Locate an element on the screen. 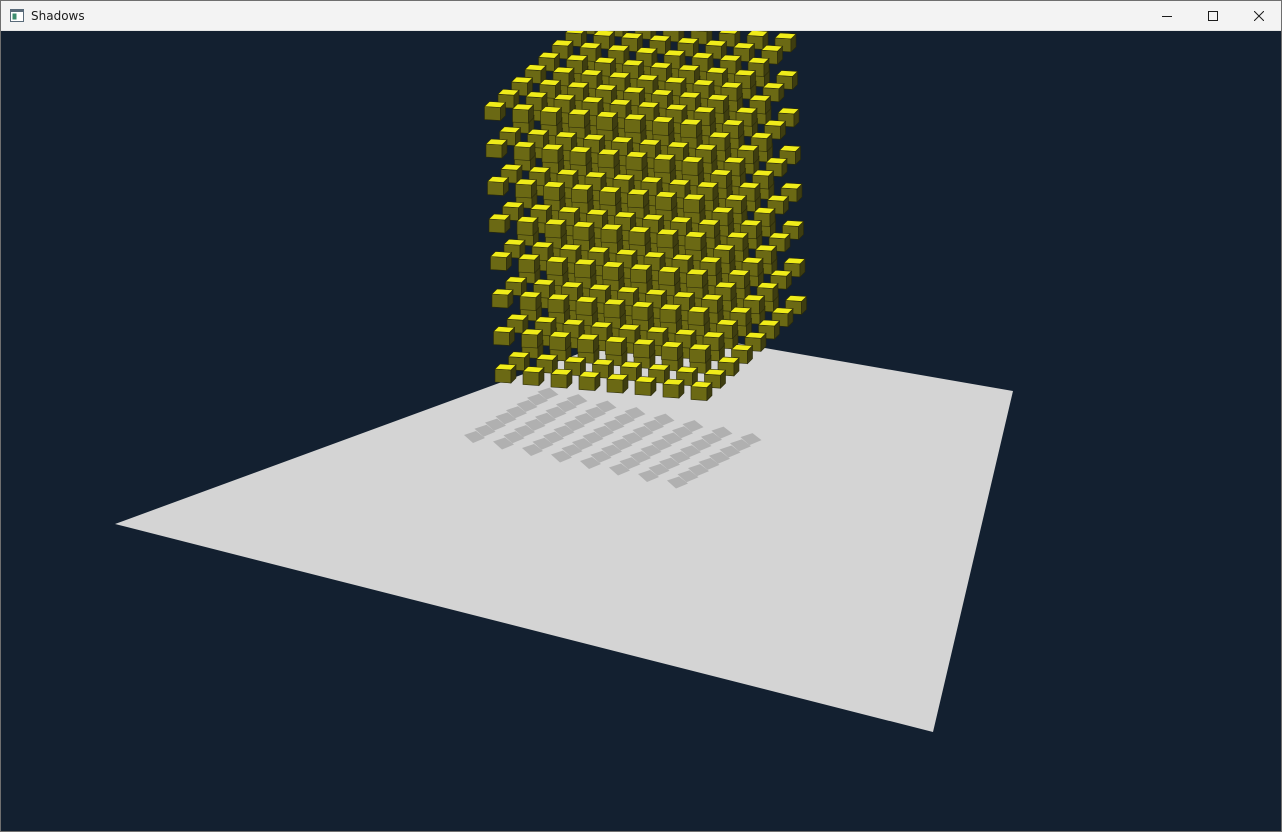  close-button is located at coordinates (1258, 16).